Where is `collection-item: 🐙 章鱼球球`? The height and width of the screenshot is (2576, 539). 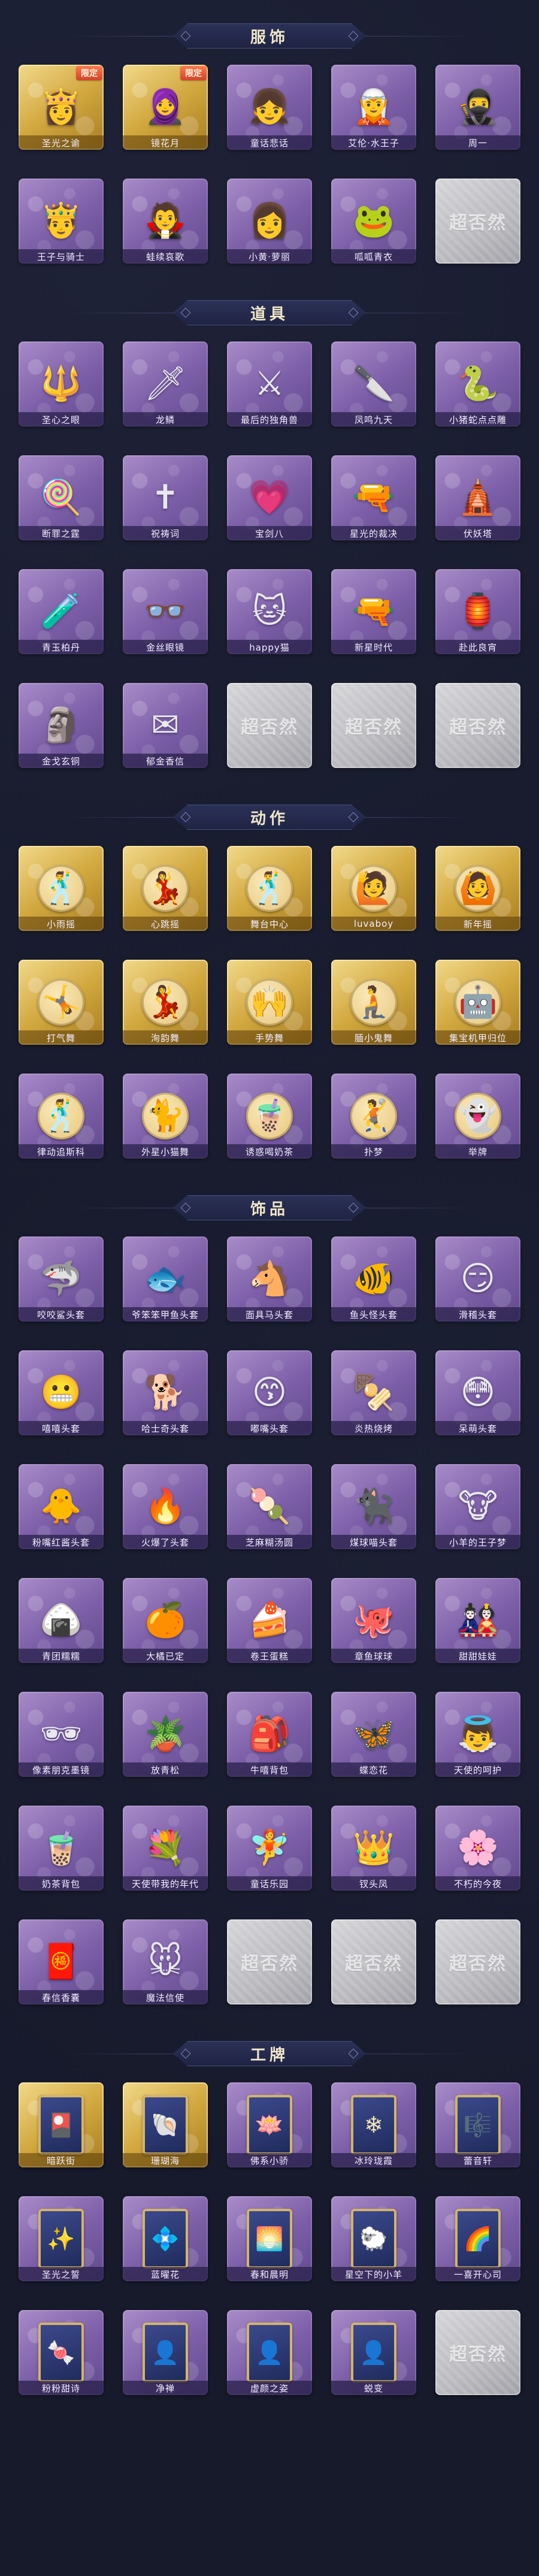
collection-item: 🐙 章鱼球球 is located at coordinates (373, 1629).